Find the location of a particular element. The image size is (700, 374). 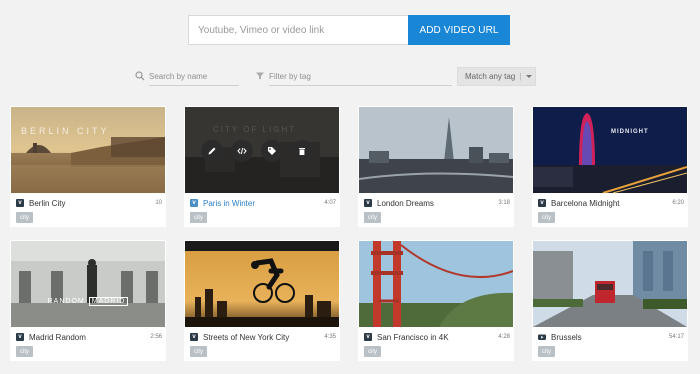

thumbnail-overlay-text: RANDOM is located at coordinates (66, 301).